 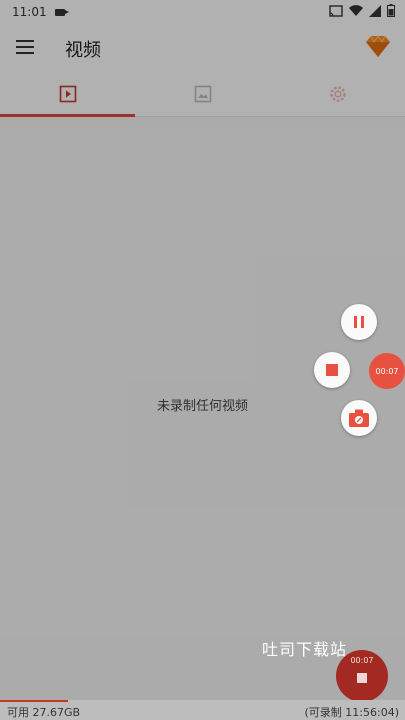 I want to click on stop-icon, so click(x=332, y=370).